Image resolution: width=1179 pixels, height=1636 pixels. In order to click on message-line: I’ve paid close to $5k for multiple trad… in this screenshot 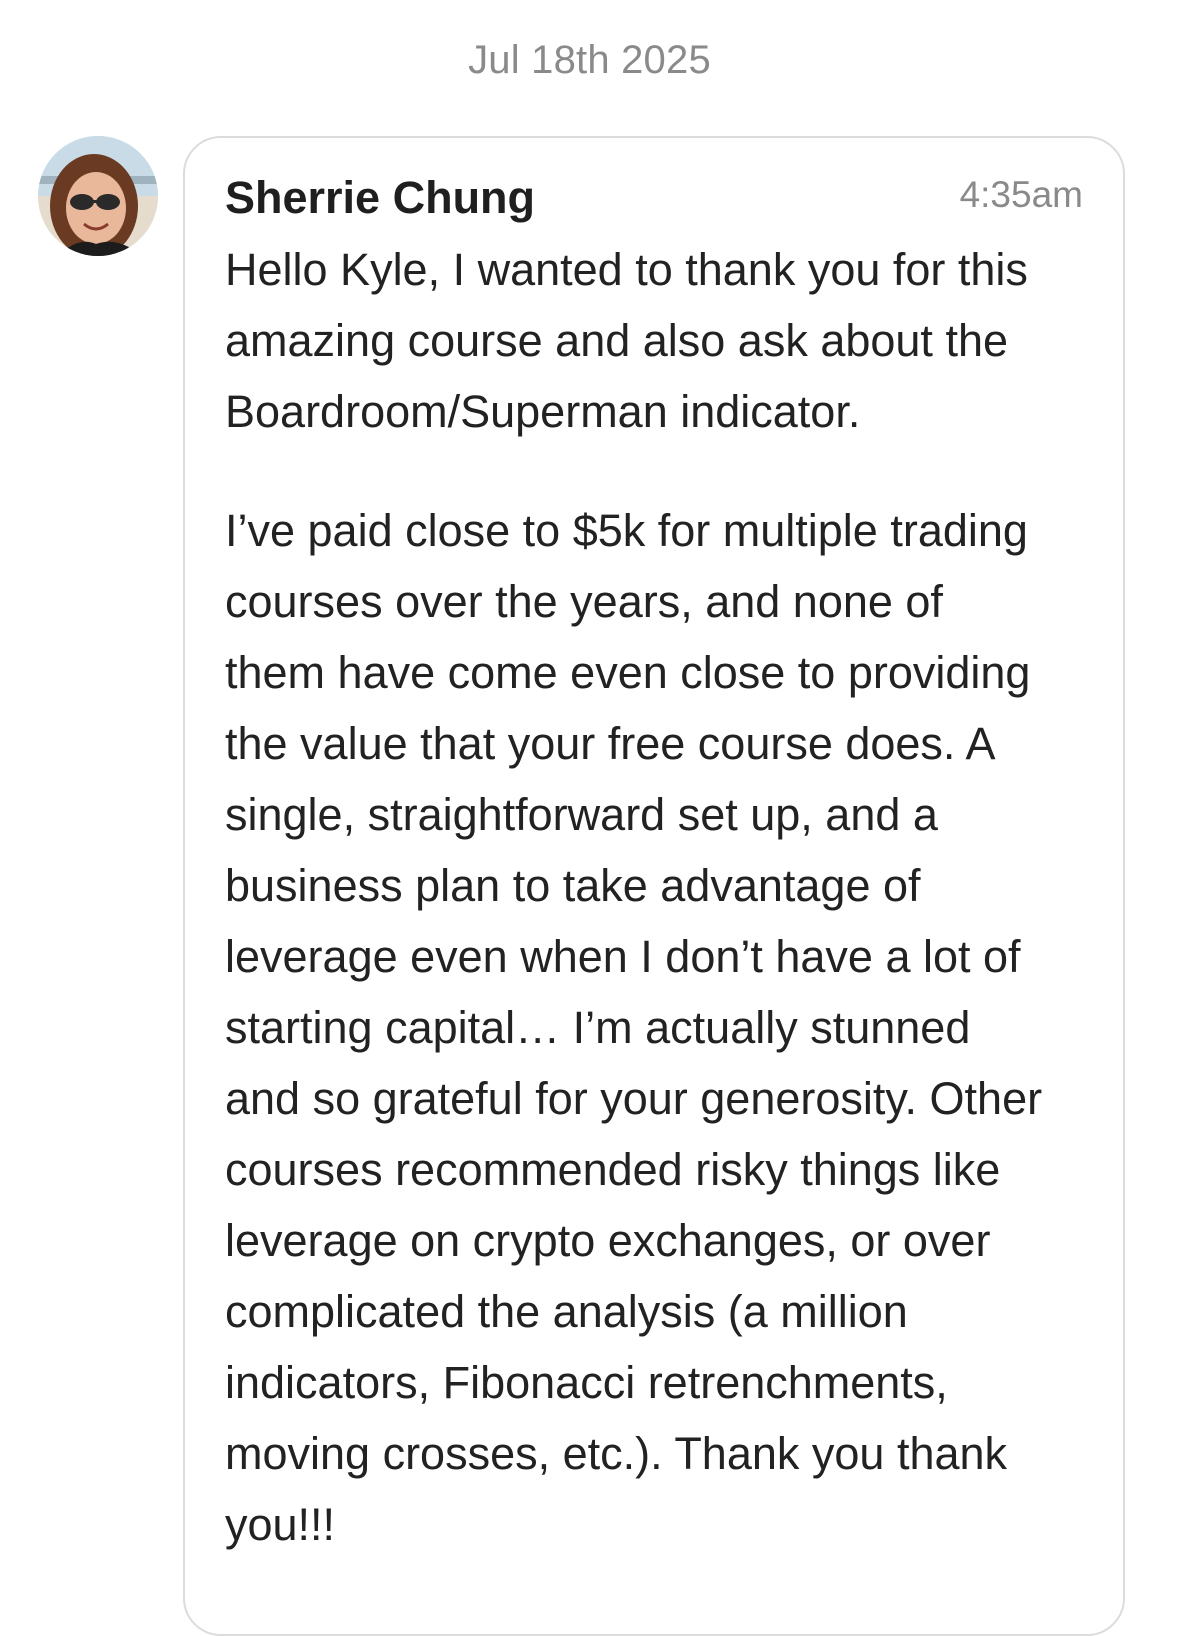, I will do `click(626, 530)`.